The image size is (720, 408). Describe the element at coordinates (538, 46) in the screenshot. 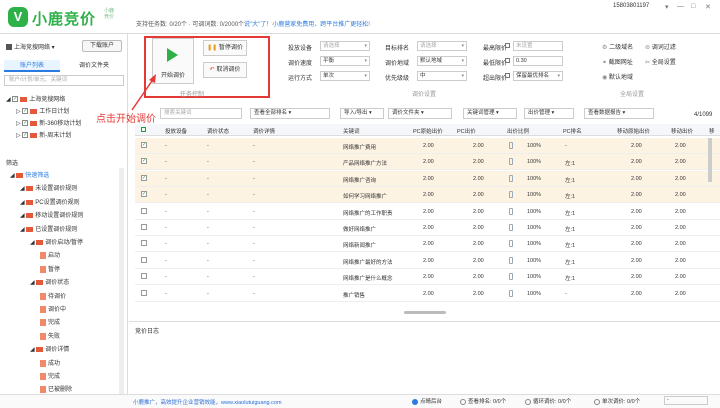

I see `max-price-input: 未设置` at that location.